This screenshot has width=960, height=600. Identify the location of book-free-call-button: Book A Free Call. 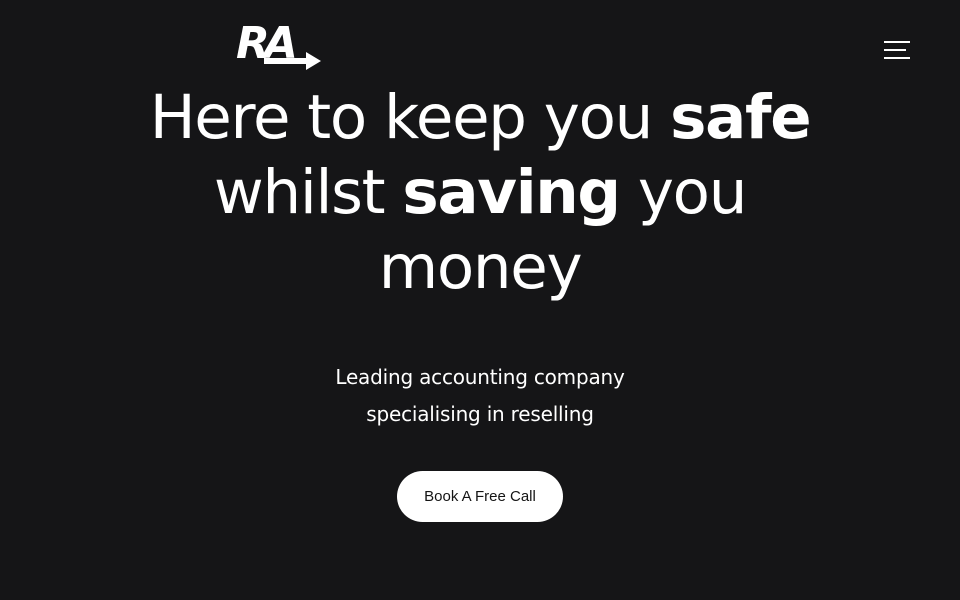
(480, 496).